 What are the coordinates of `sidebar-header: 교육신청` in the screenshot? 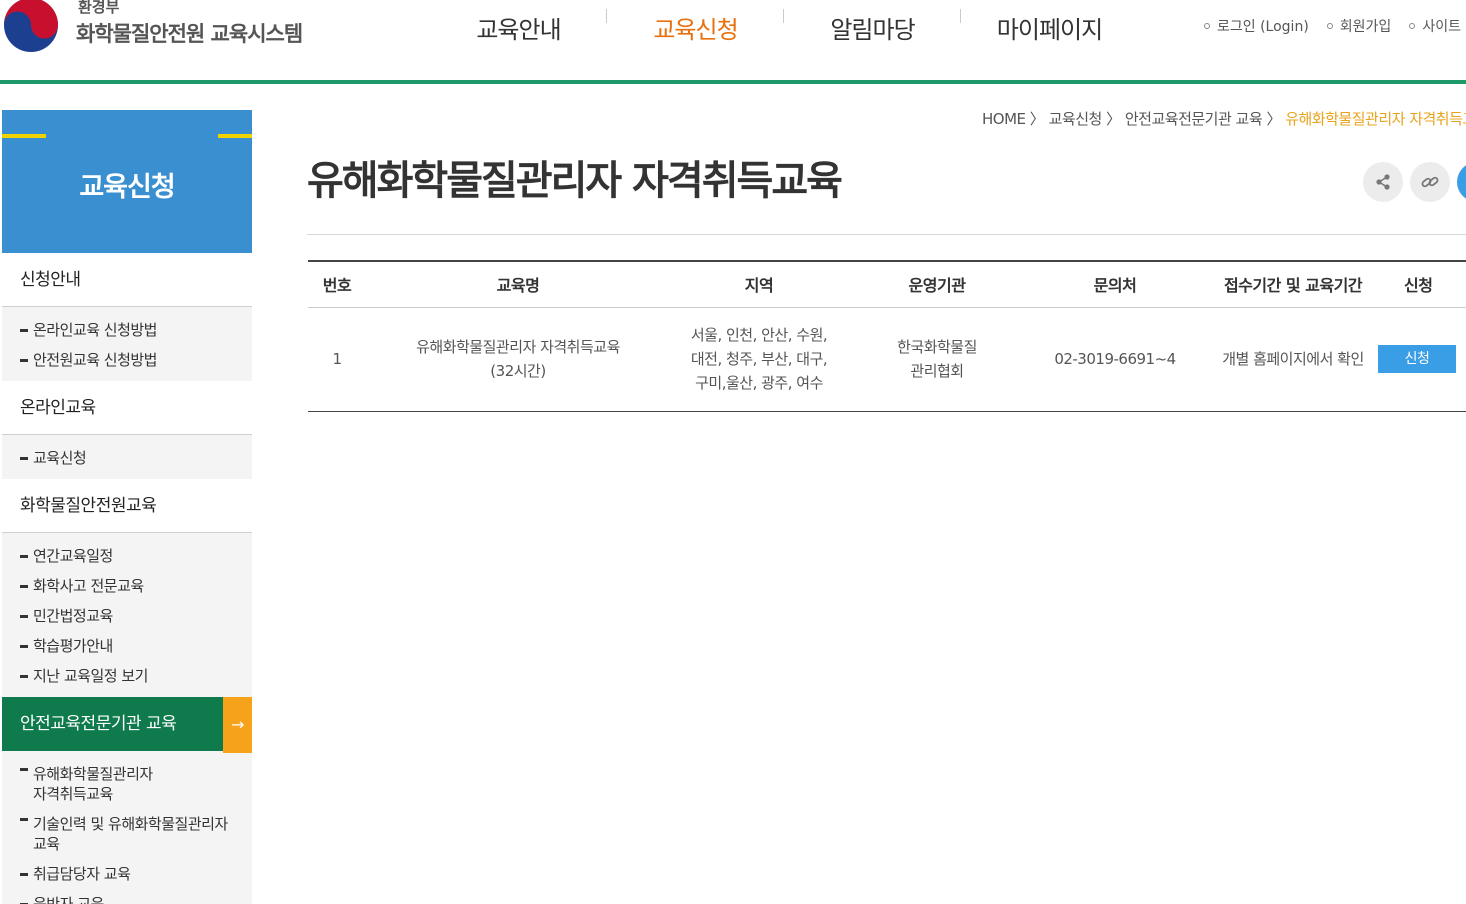 It's located at (127, 181).